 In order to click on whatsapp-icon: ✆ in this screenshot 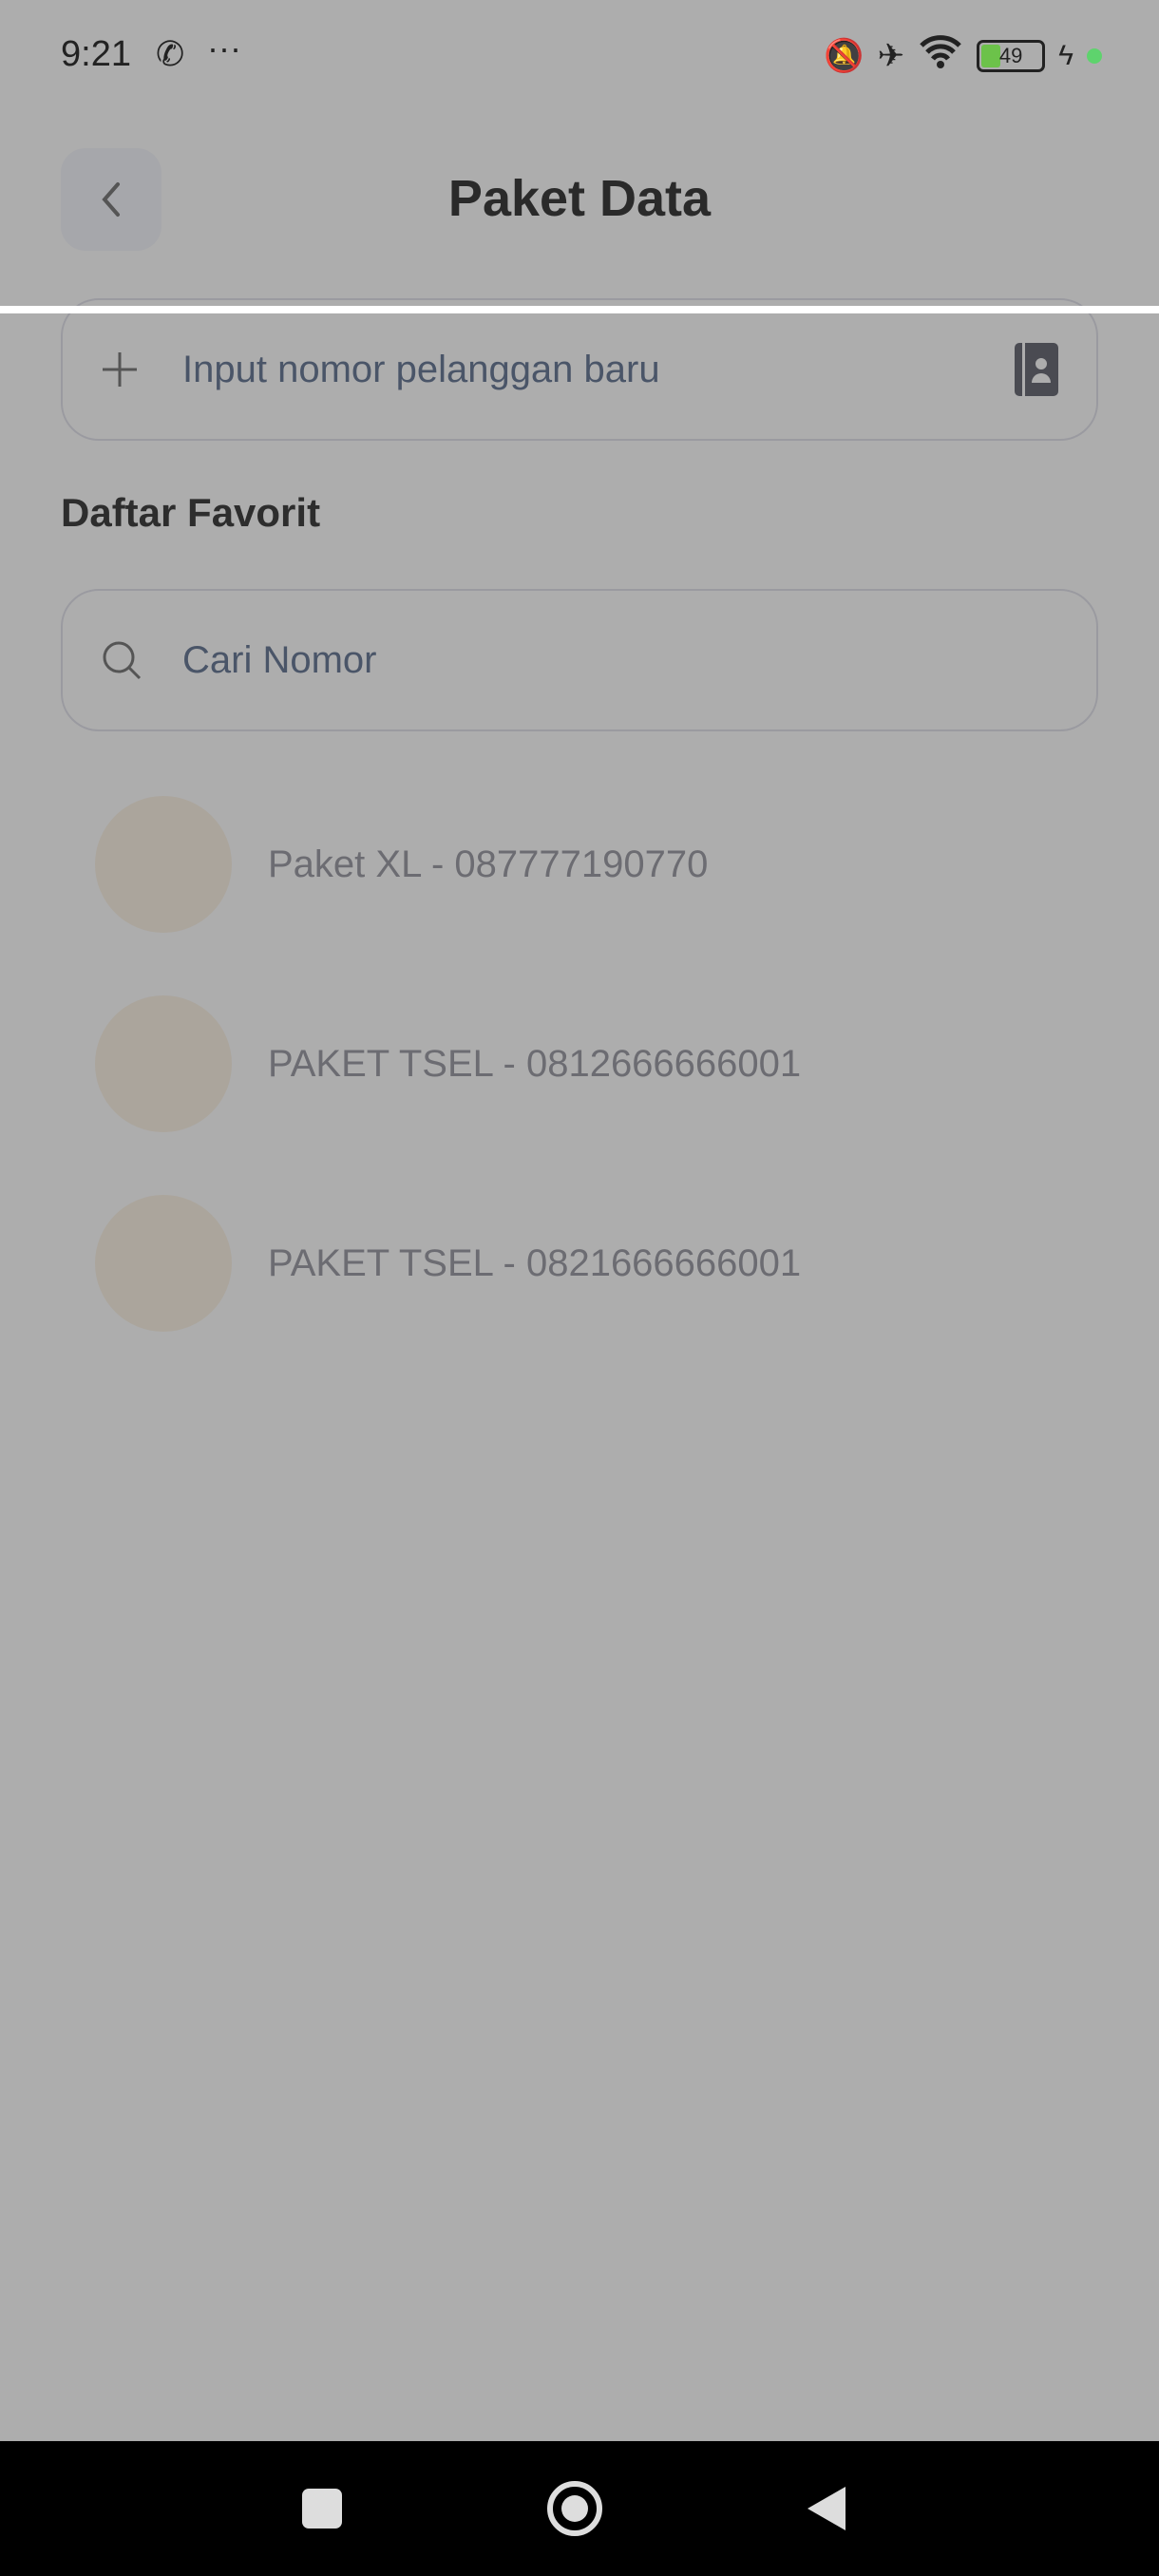, I will do `click(170, 53)`.